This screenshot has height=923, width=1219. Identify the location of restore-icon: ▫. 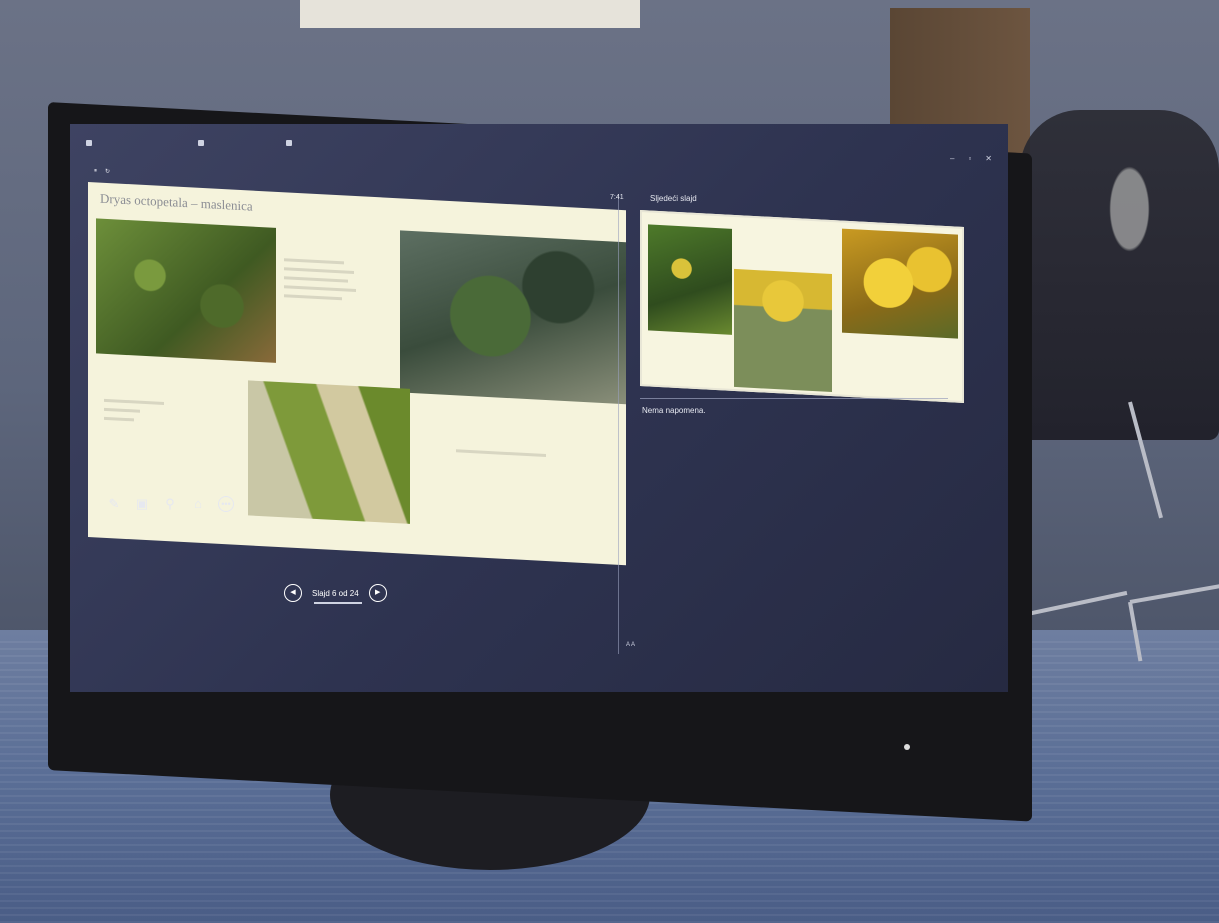
(969, 158).